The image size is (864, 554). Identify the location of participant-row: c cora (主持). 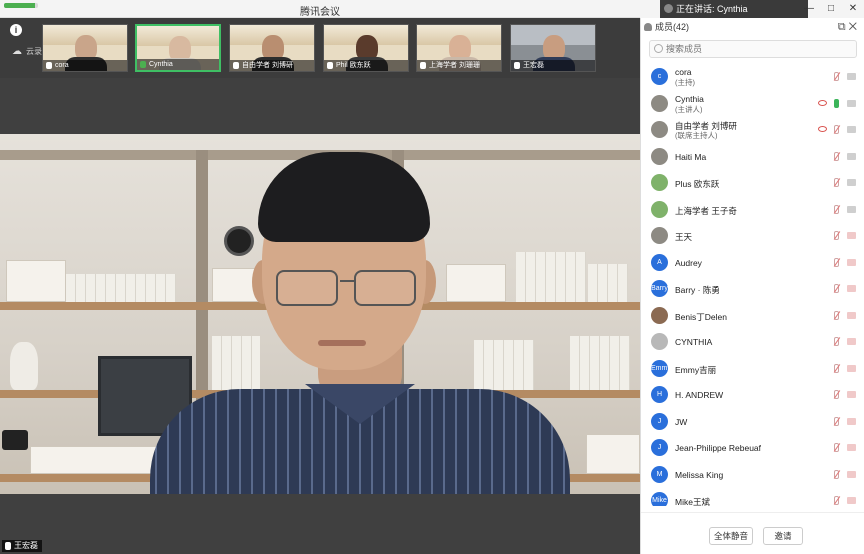
(752, 77).